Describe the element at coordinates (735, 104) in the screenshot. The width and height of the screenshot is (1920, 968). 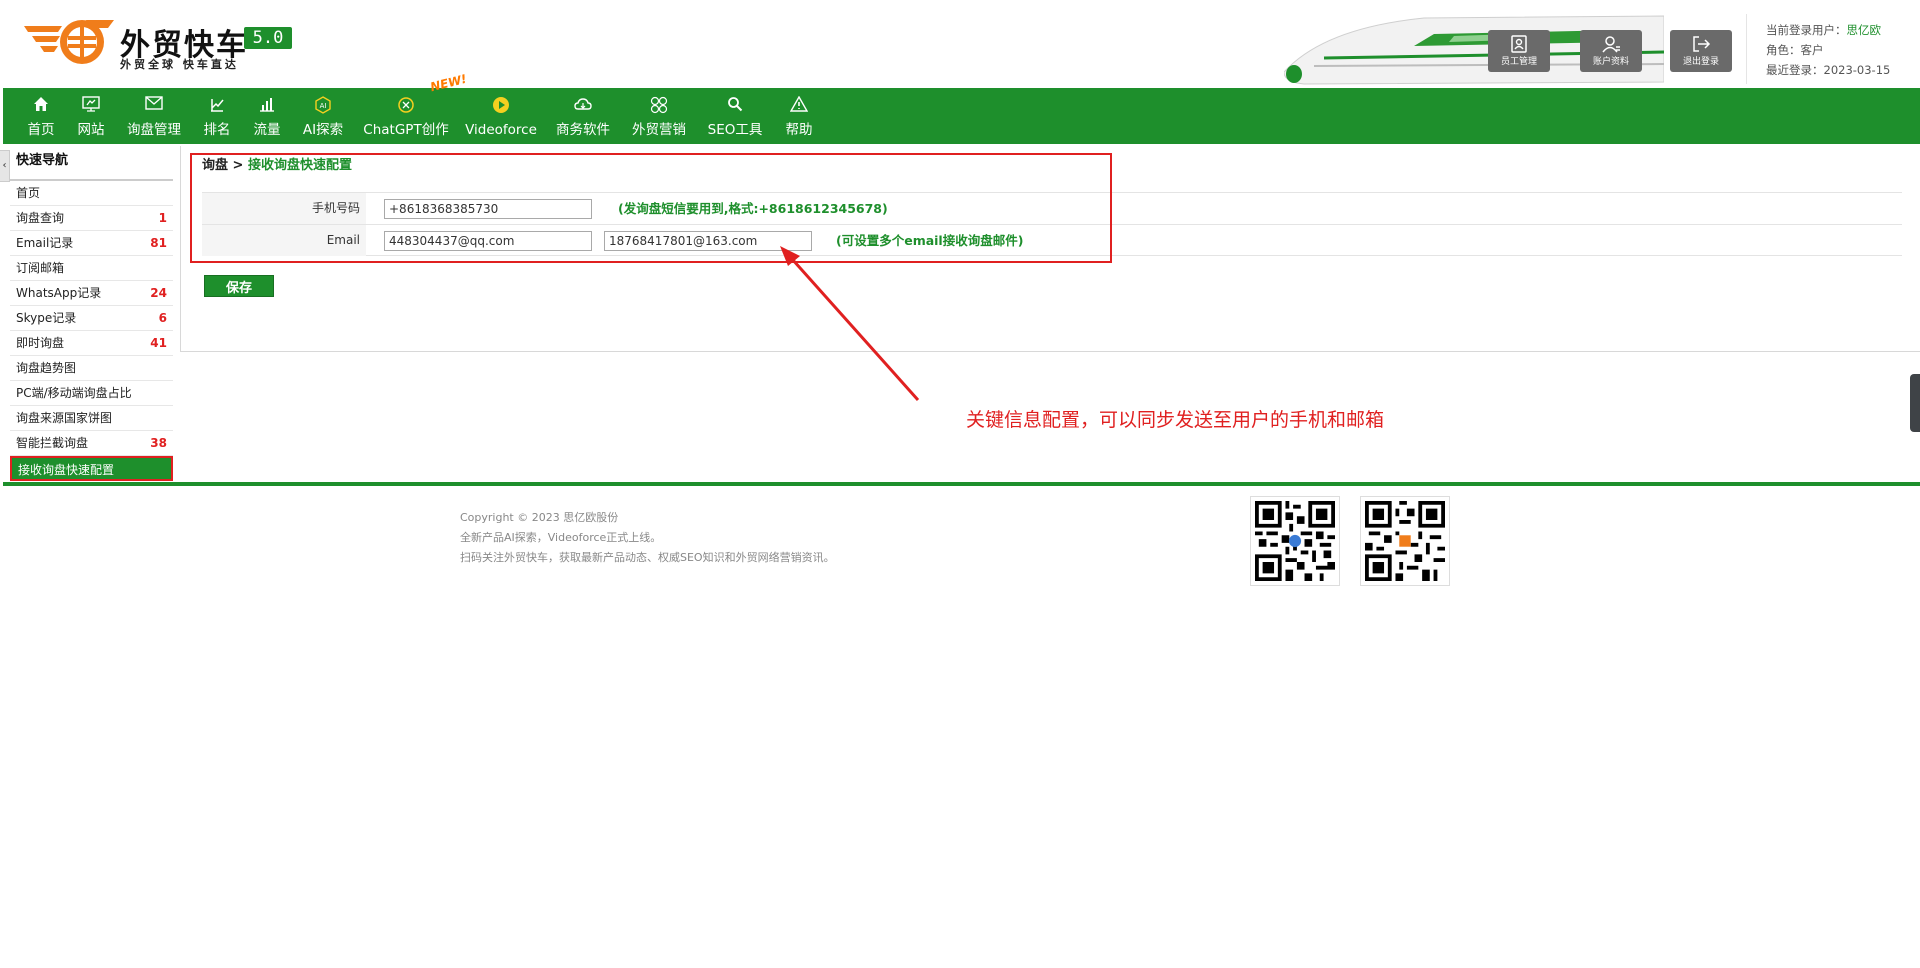
I see `search-icon` at that location.